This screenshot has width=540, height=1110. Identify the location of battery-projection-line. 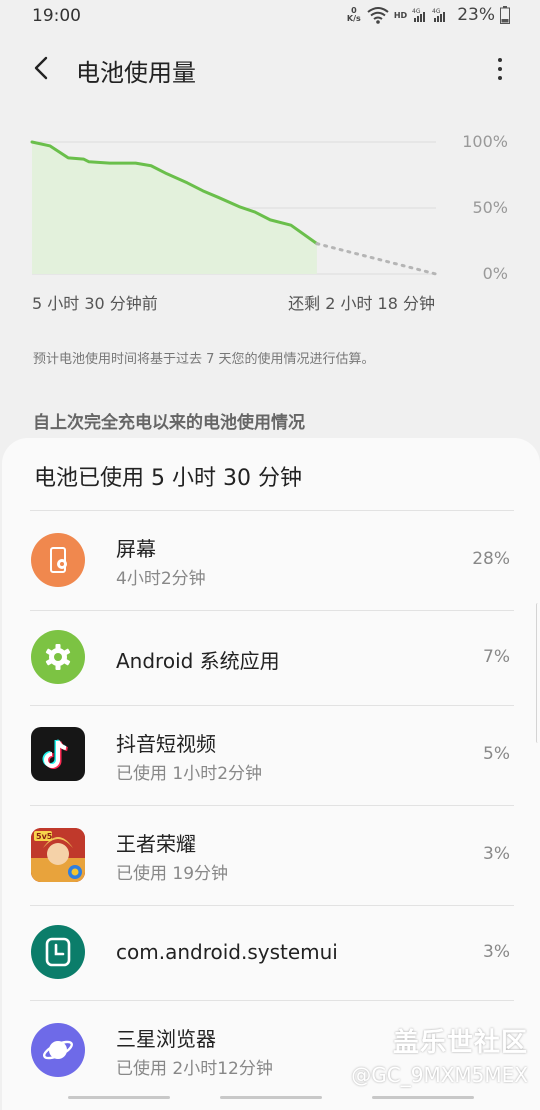
(376, 259).